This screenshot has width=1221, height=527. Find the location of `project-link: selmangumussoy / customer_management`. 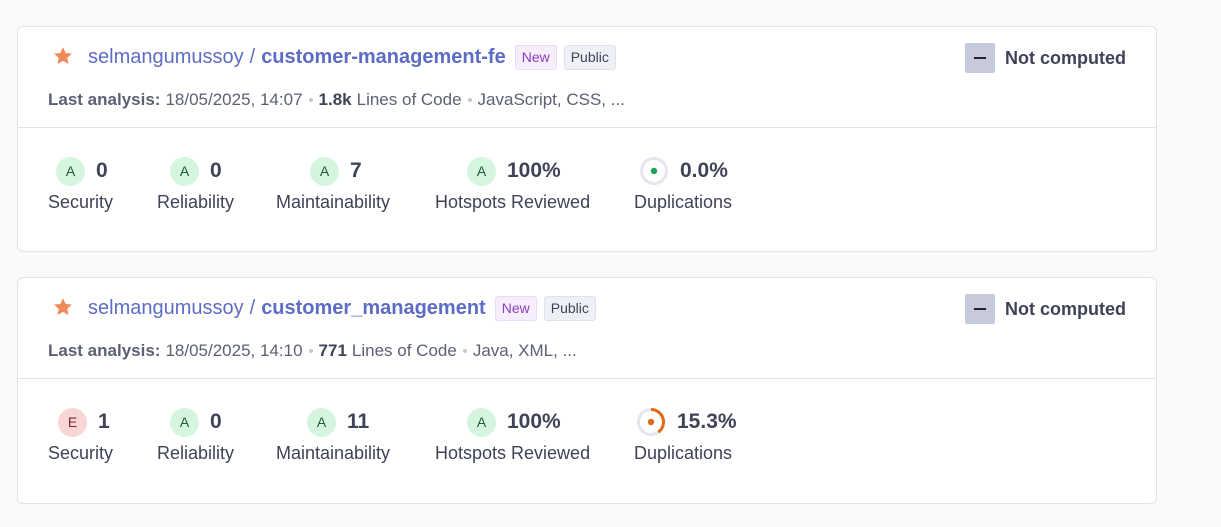

project-link: selmangumussoy / customer_management is located at coordinates (287, 308).